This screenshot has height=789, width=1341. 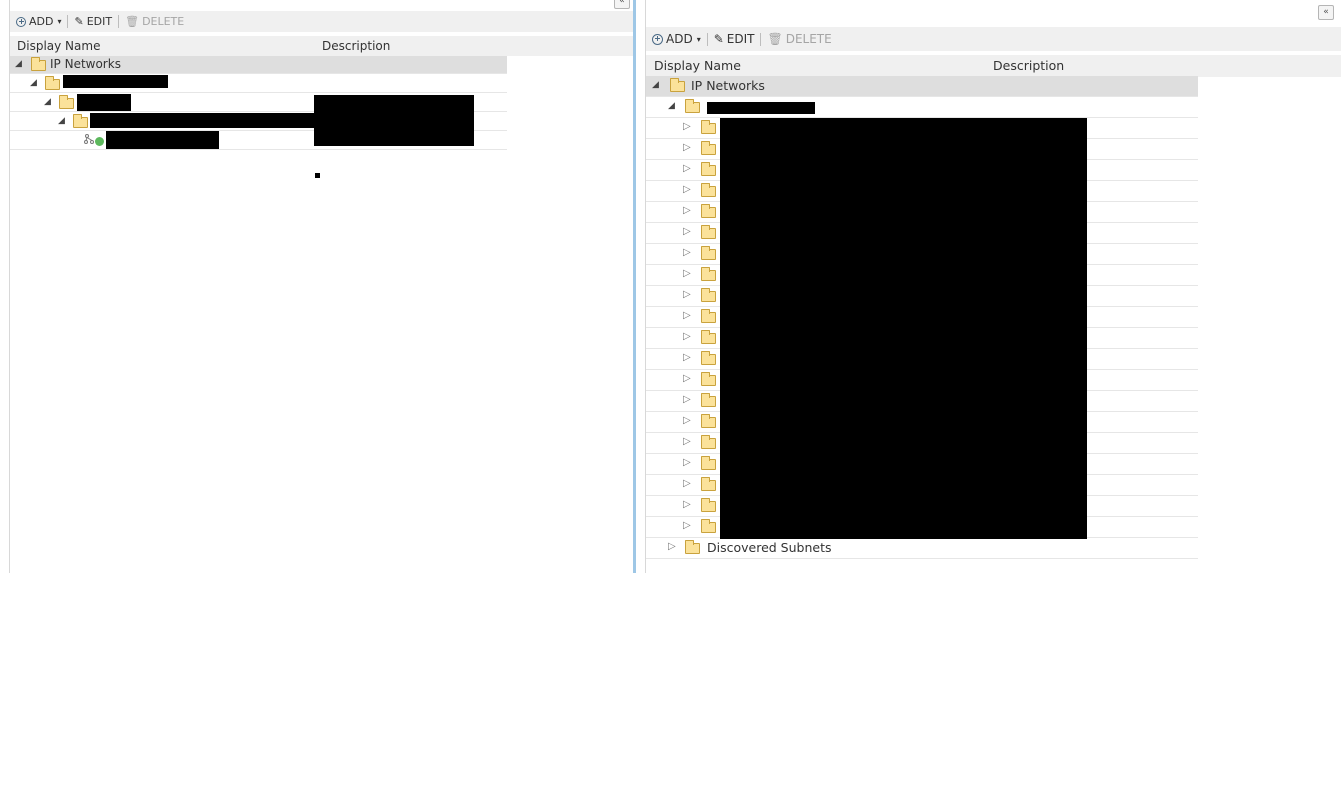 I want to click on panel-gutter, so click(x=640, y=286).